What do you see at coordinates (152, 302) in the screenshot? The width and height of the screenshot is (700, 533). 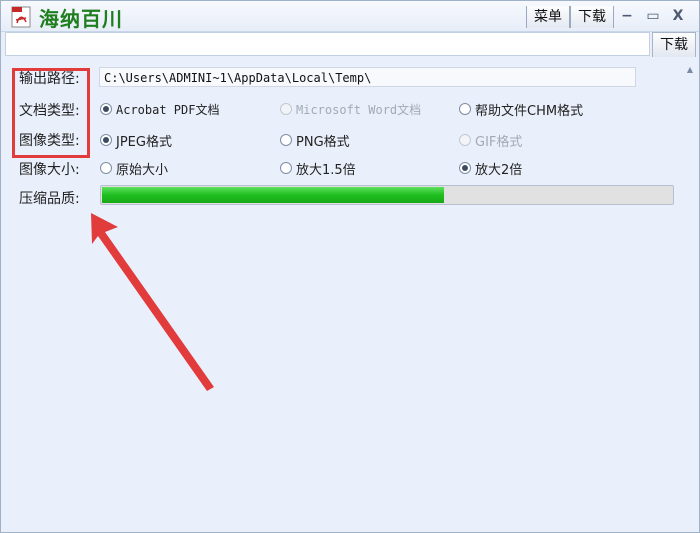 I see `annotation-arrow-icon` at bounding box center [152, 302].